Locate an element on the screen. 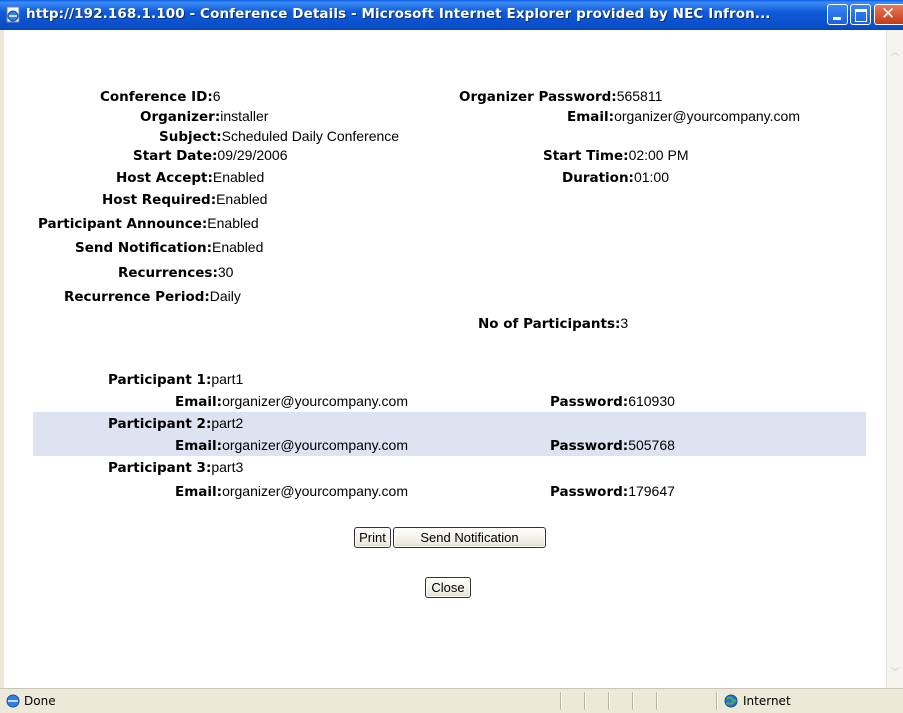  duration-value: 01:00 is located at coordinates (651, 177).